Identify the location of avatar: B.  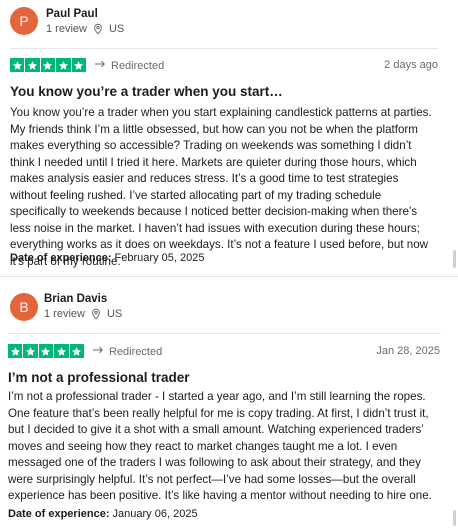
(24, 307).